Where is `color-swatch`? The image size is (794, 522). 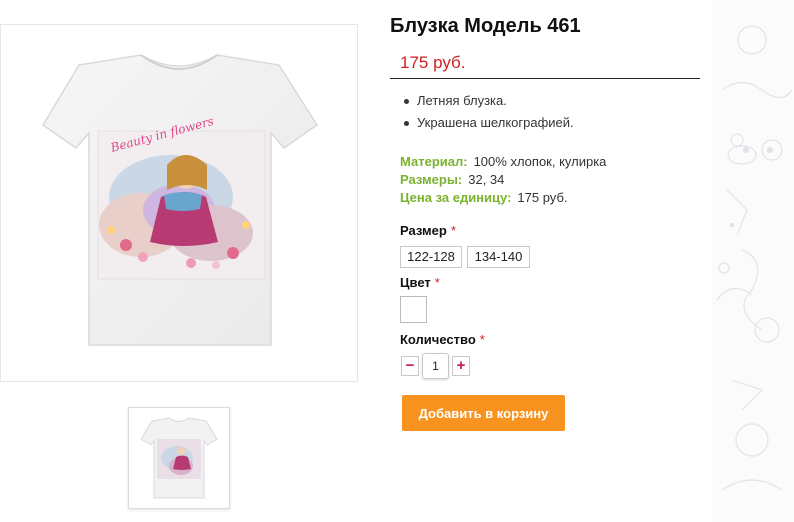
color-swatch is located at coordinates (413, 309).